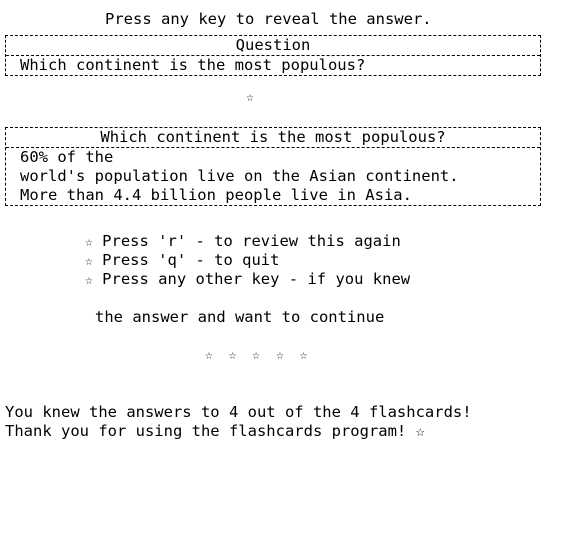 Image resolution: width=566 pixels, height=540 pixels. What do you see at coordinates (243, 241) in the screenshot?
I see `menu-item-review: ☆ Press 'r' - to review this again` at bounding box center [243, 241].